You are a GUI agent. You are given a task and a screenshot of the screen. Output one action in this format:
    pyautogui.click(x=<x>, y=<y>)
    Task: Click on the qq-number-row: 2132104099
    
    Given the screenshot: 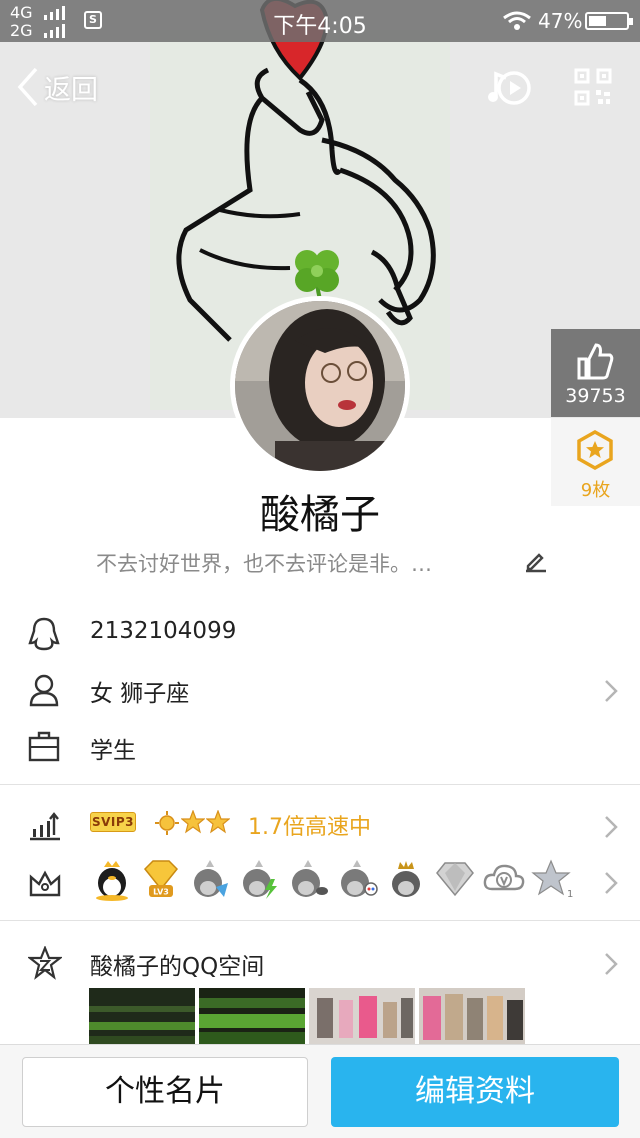 What is the action you would take?
    pyautogui.click(x=320, y=633)
    